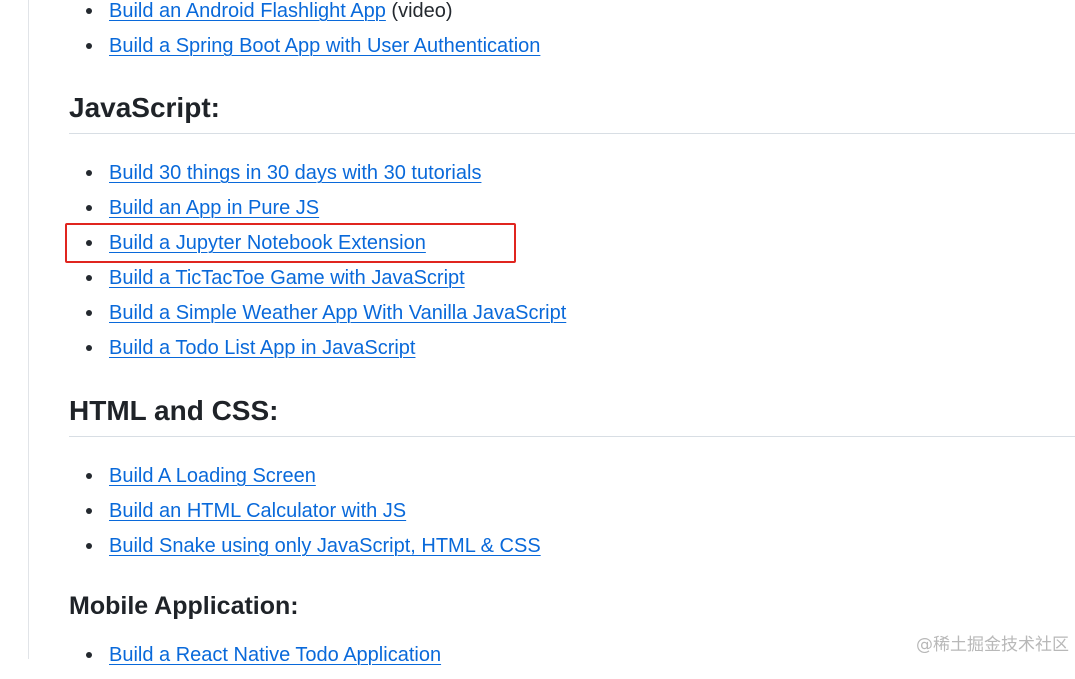  I want to click on link-loading-screen: Build A Loading Screen, so click(212, 476).